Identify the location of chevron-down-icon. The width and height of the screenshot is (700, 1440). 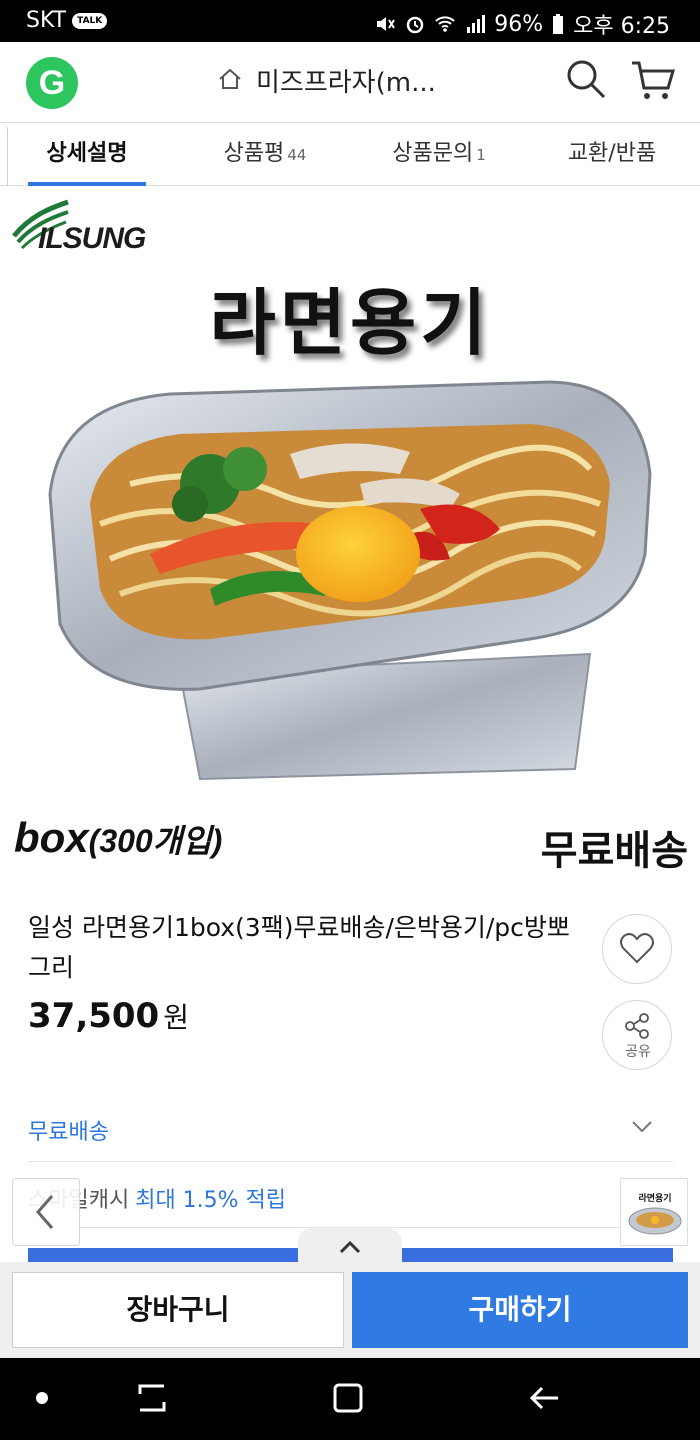
(642, 1127).